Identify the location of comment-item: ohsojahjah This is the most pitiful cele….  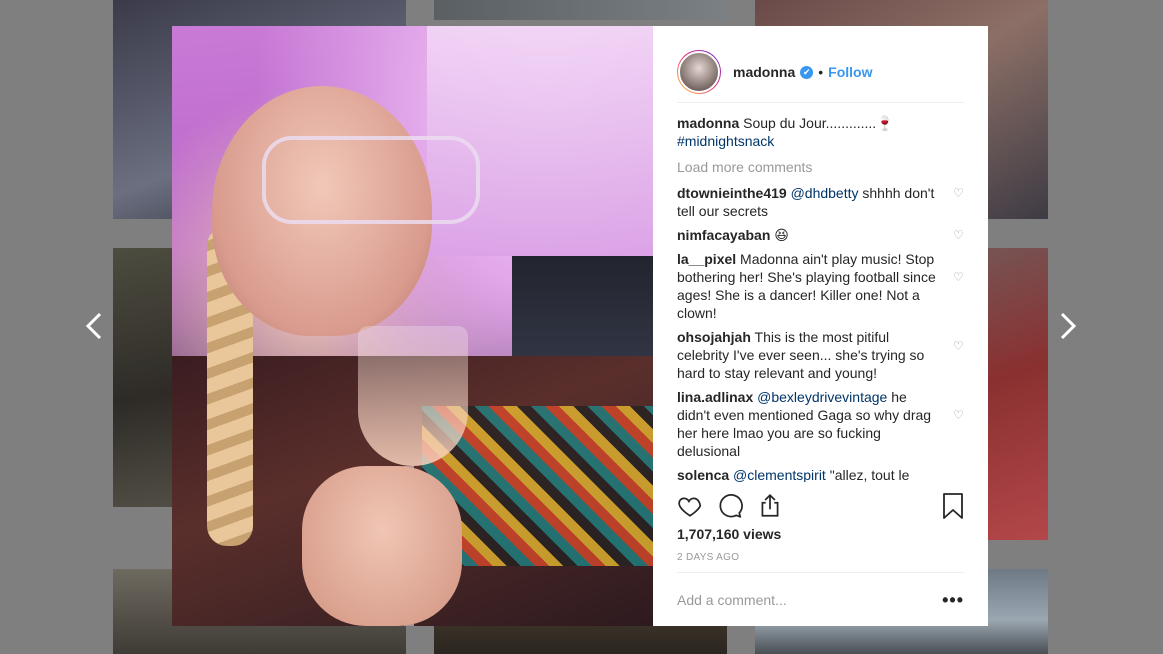
(822, 355).